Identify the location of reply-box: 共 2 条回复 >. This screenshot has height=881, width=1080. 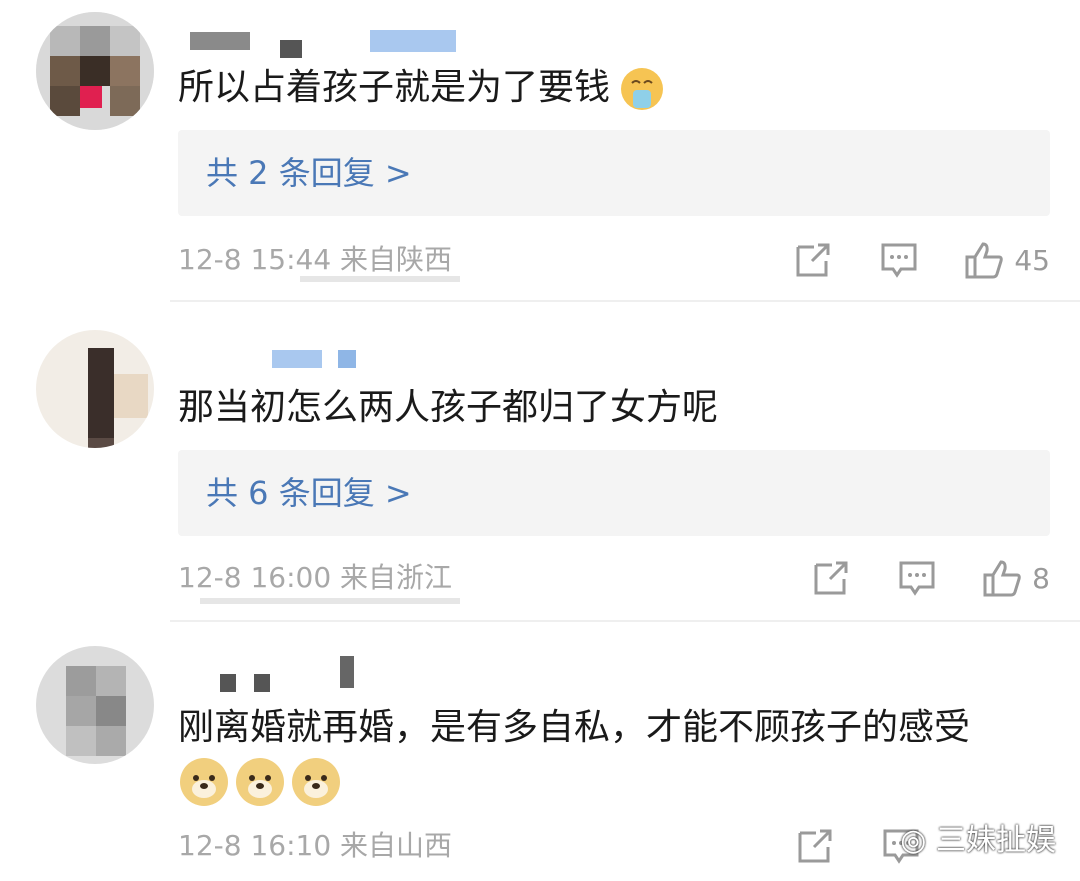
(614, 173).